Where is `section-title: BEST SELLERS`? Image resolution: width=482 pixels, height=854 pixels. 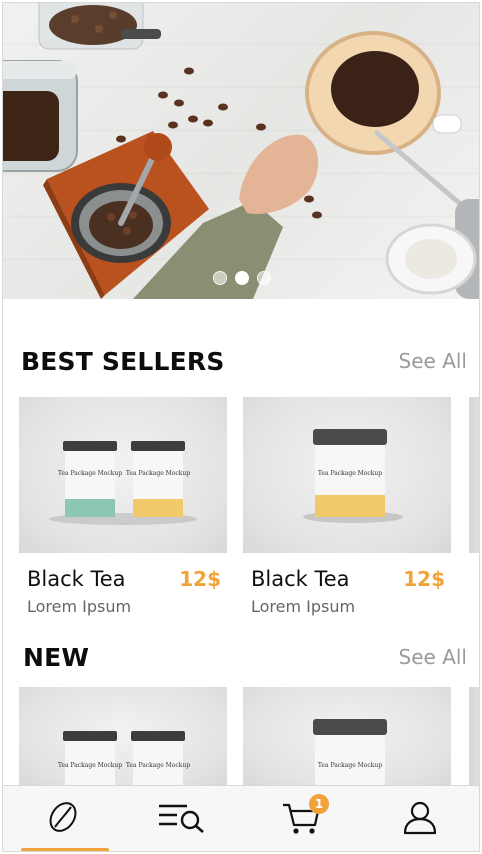 section-title: BEST SELLERS is located at coordinates (123, 361).